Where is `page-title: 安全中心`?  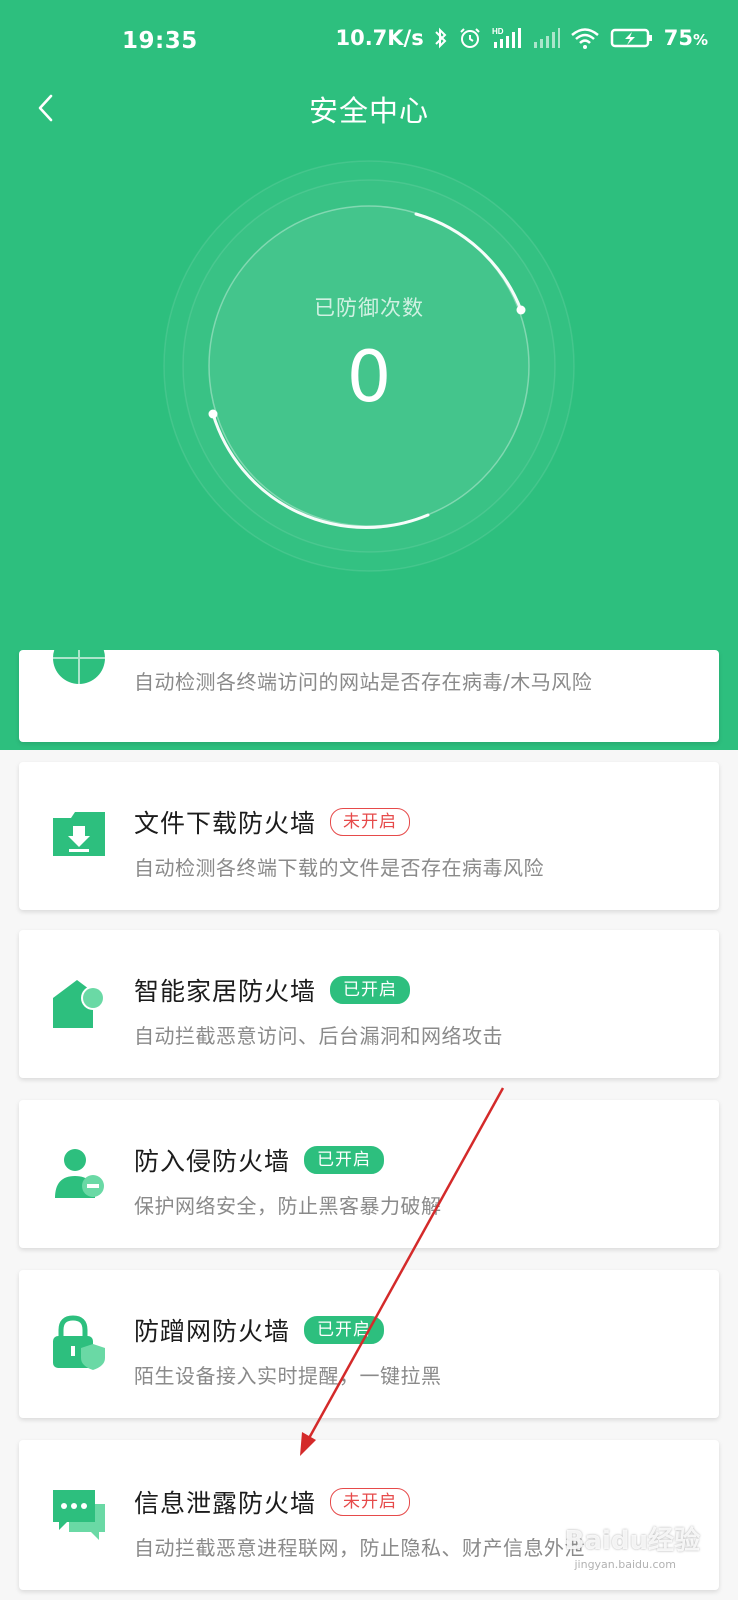
page-title: 安全中心 is located at coordinates (368, 111).